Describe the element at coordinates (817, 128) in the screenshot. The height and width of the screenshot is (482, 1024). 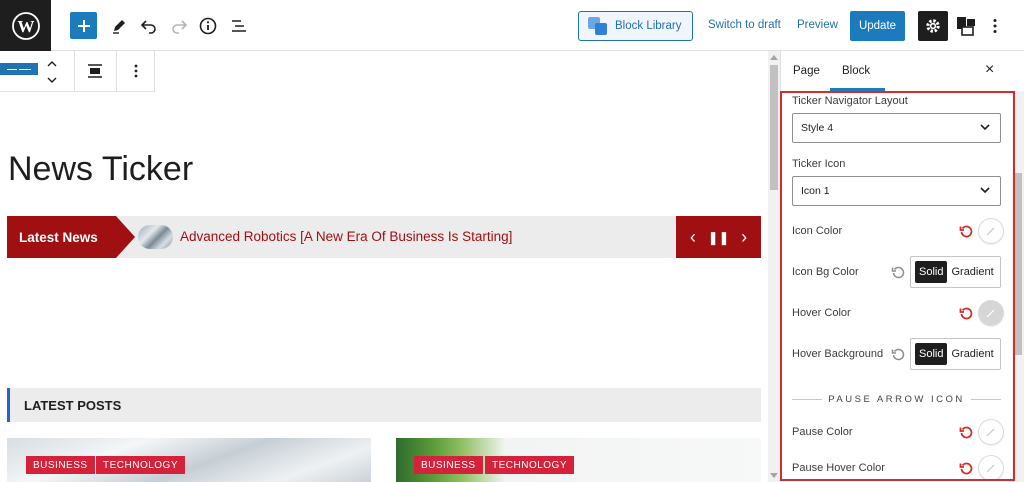
I see `navigator-layout-value: Style 4` at that location.